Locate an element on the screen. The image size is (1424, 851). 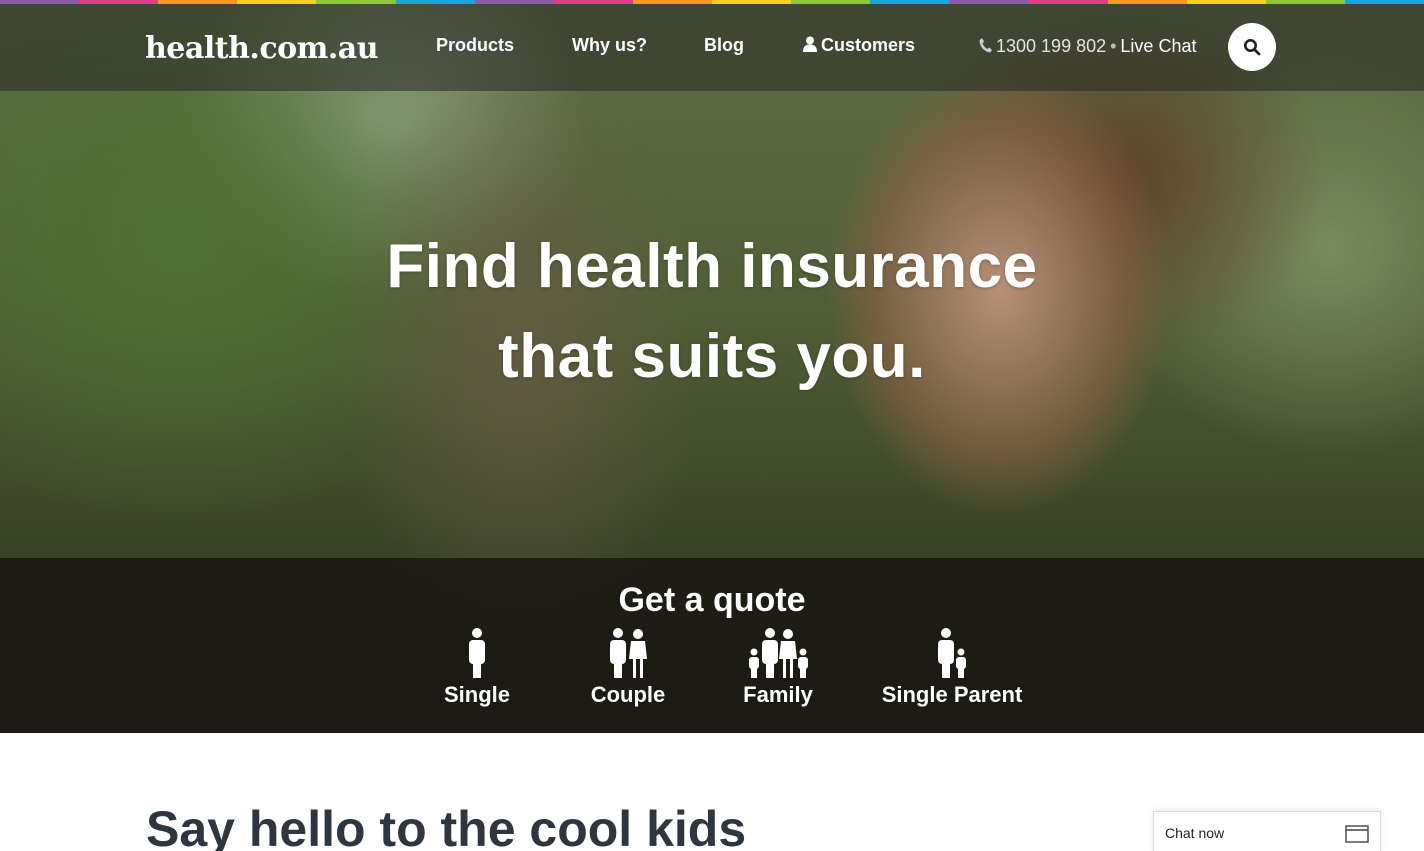
nav-products: Products is located at coordinates (475, 45).